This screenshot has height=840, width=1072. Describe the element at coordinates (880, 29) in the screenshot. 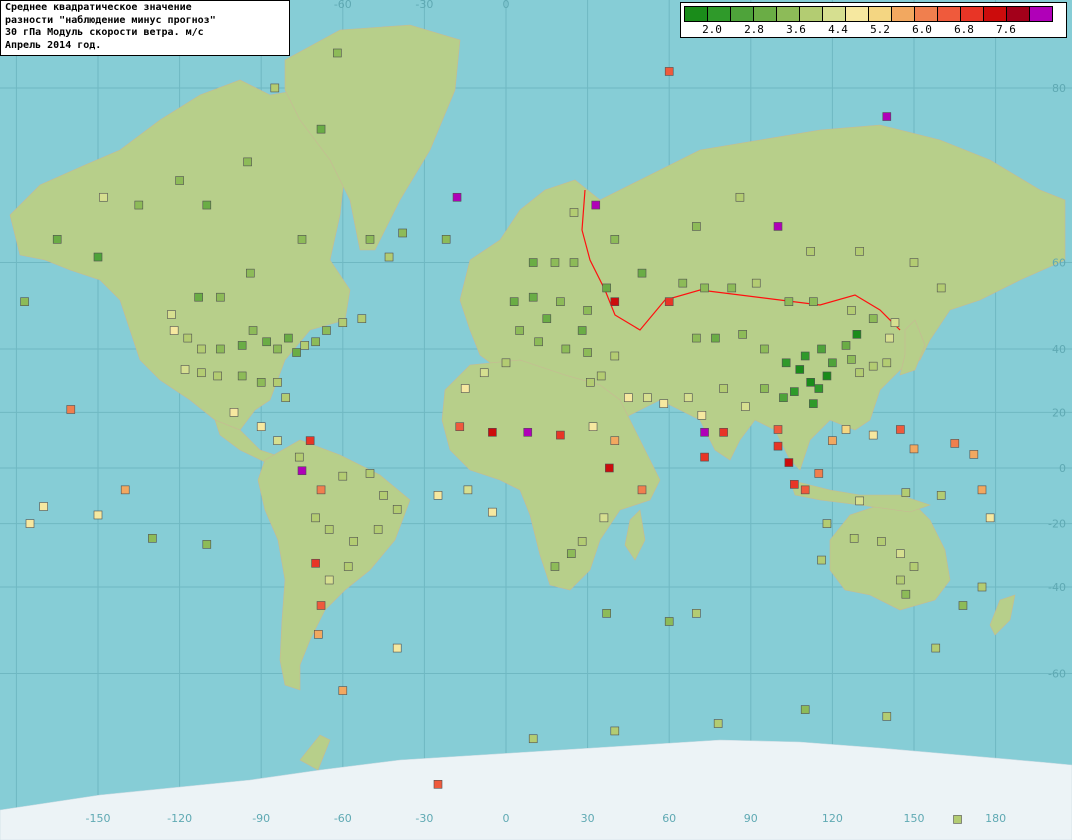

I see `legend-tick-label: 5.2` at that location.